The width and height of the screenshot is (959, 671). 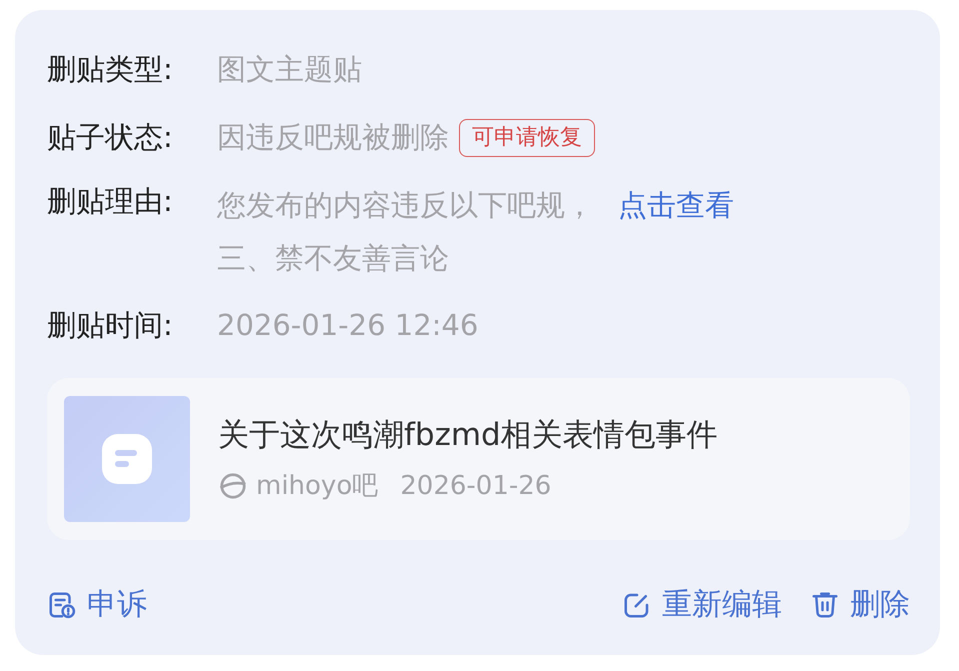 I want to click on view-link: 点击查看, so click(x=676, y=206).